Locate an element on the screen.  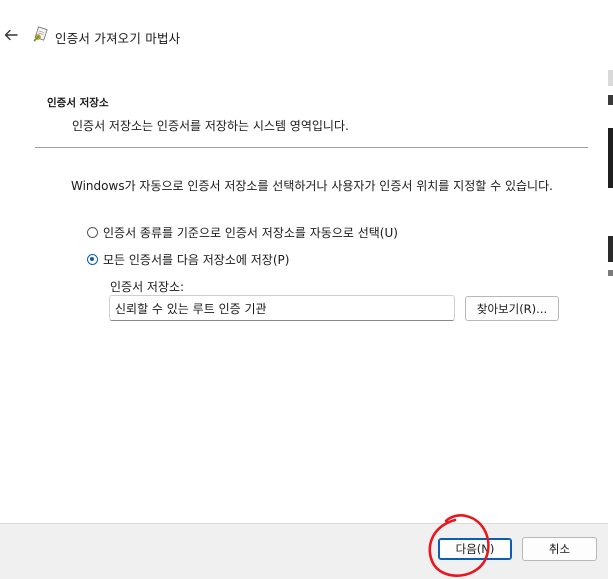
radio-manual-store: 모든 인증서를 다음 저장소에 저장(P) is located at coordinates (188, 259).